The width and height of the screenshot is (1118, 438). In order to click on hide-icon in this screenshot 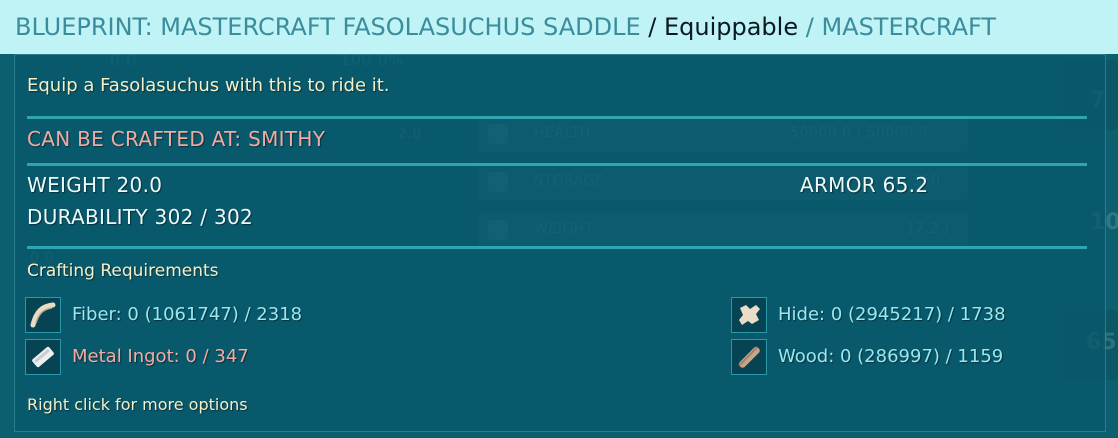, I will do `click(749, 315)`.